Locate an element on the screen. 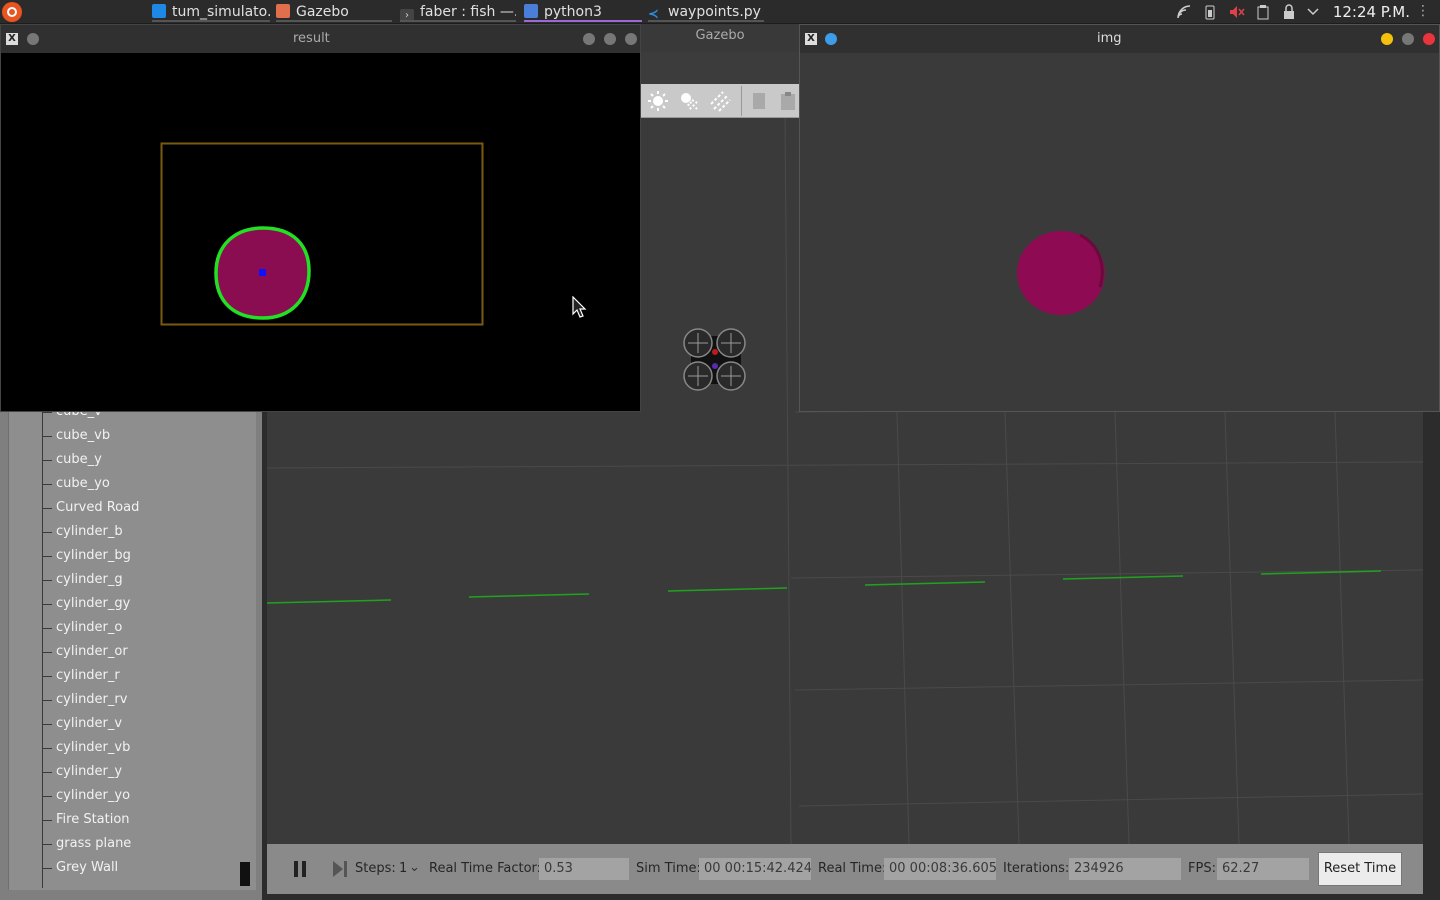  sim-time-label: Sim Time: is located at coordinates (668, 868).